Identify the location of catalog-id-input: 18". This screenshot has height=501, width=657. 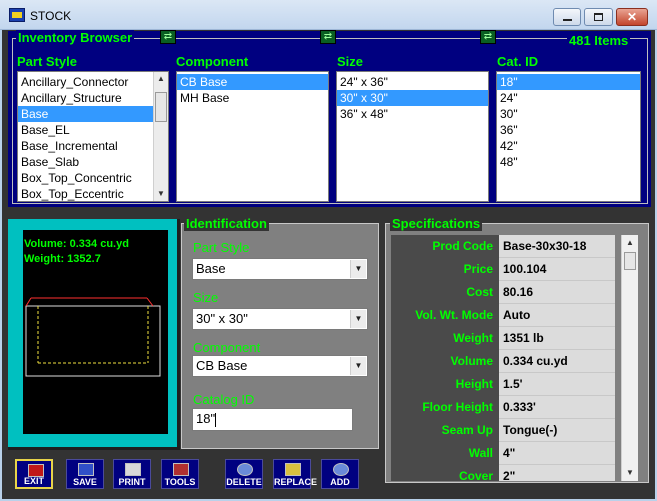
(272, 419).